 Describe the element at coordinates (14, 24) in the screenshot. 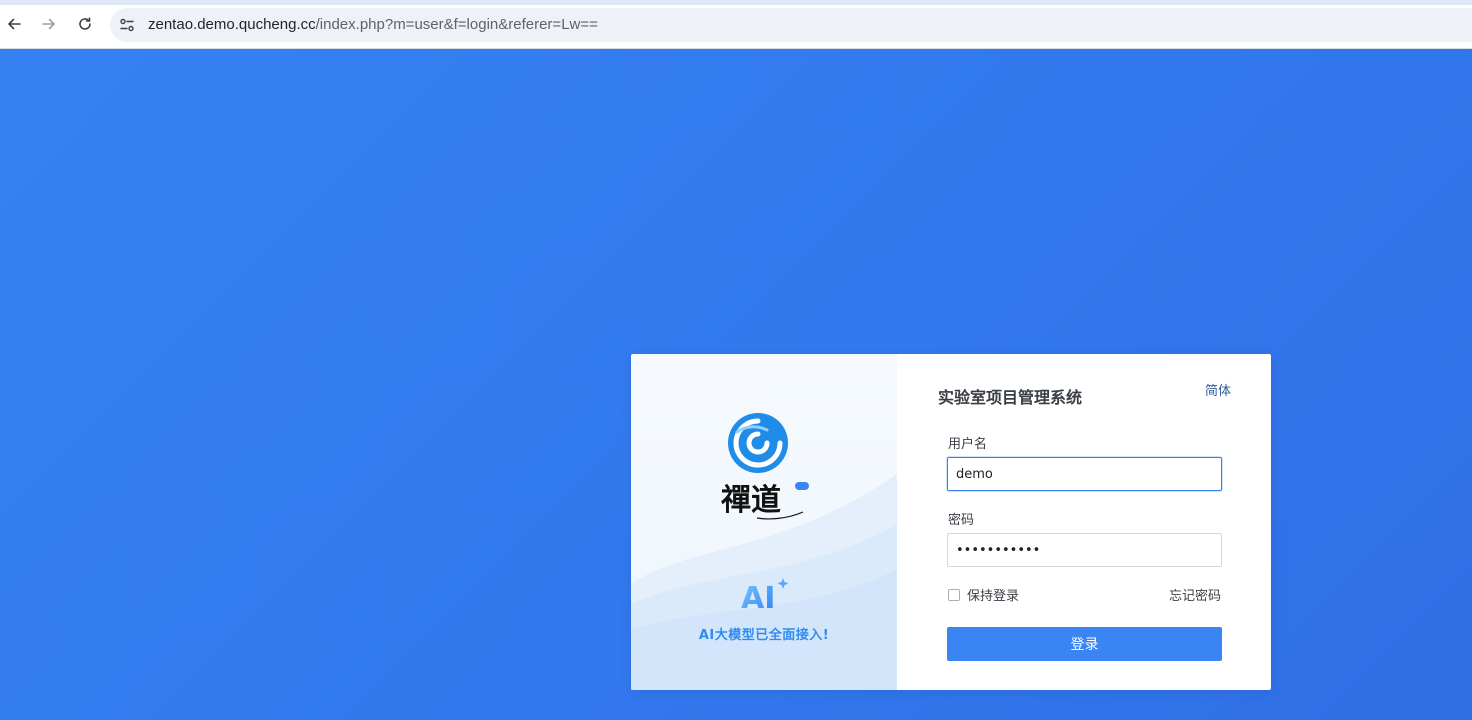

I see `back-icon` at that location.